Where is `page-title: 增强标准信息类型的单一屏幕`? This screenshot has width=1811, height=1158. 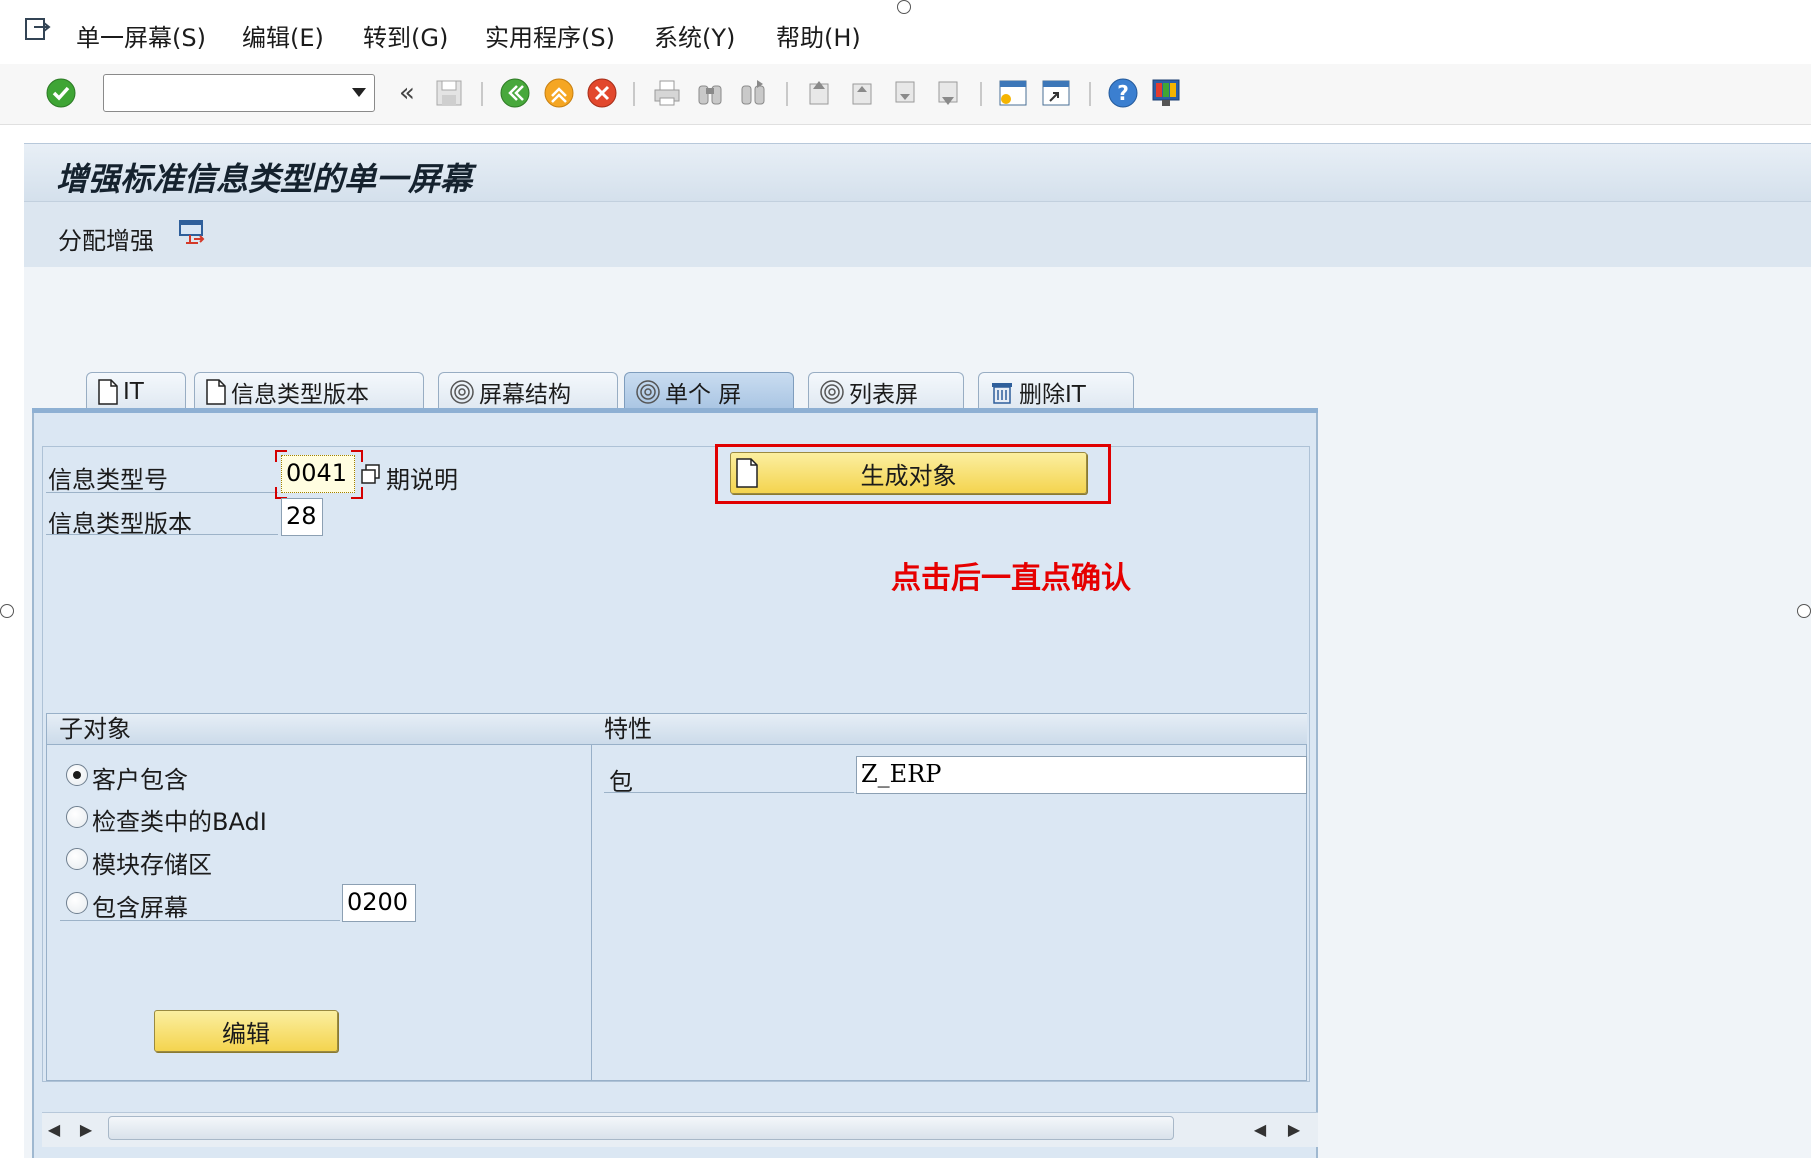 page-title: 增强标准信息类型的单一屏幕 is located at coordinates (264, 179).